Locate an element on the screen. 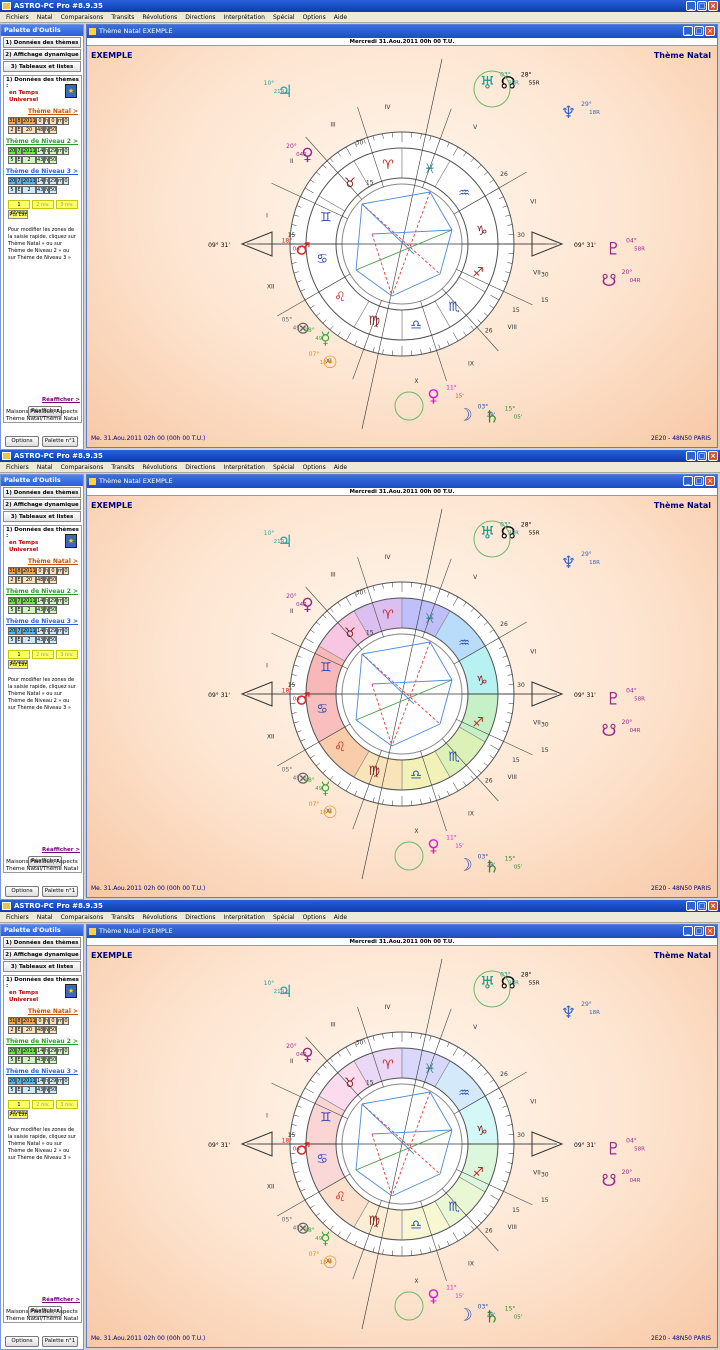 The height and width of the screenshot is (1350, 720). menu-item: Comparaisons is located at coordinates (82, 917).